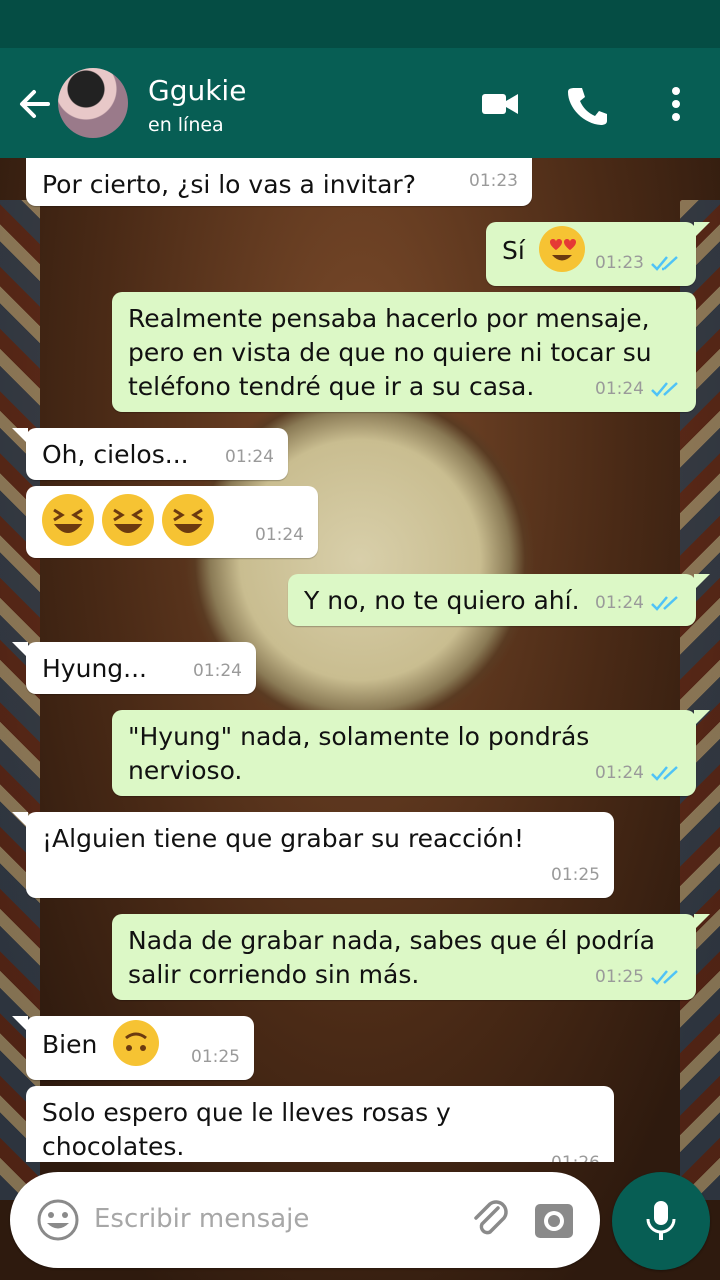 The image size is (720, 1280). I want to click on message-incoming: Bien 01:25, so click(133, 1048).